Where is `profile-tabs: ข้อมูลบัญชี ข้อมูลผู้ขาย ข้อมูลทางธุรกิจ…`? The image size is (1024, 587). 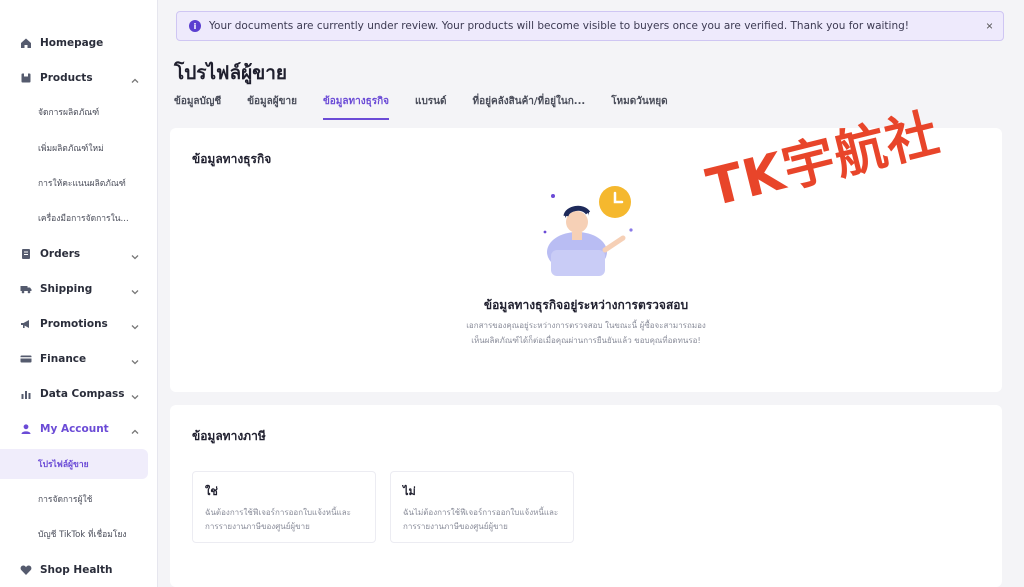 profile-tabs: ข้อมูลบัญชี ข้อมูลผู้ขาย ข้อมูลทางธุรกิจ… is located at coordinates (434, 107).